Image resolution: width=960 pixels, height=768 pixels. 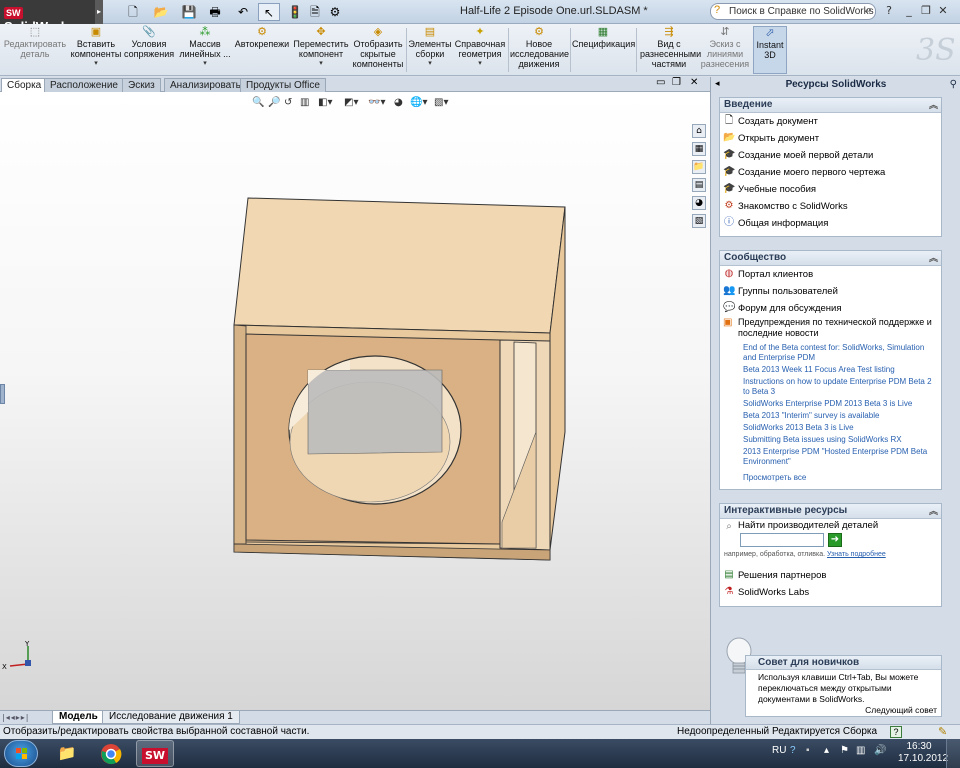 I want to click on move-component-button: ✥ Переместить компонент ▾, so click(x=321, y=47).